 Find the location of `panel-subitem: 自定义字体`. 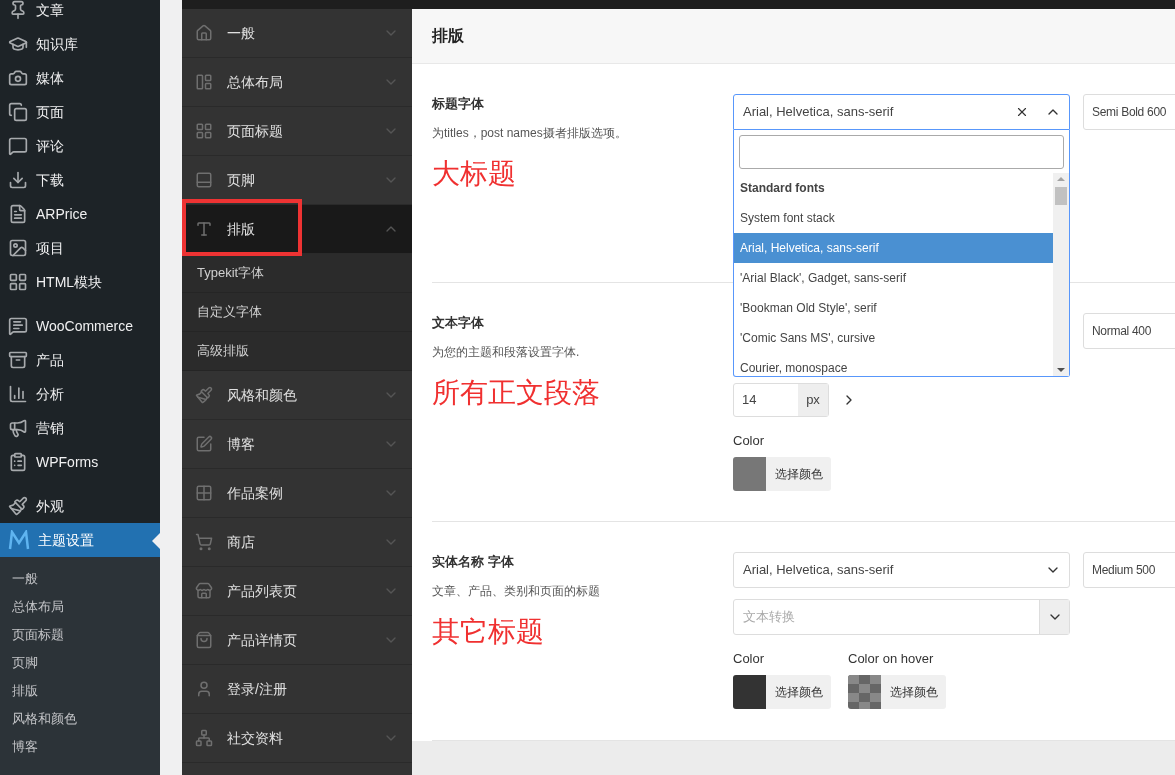

panel-subitem: 自定义字体 is located at coordinates (297, 312).